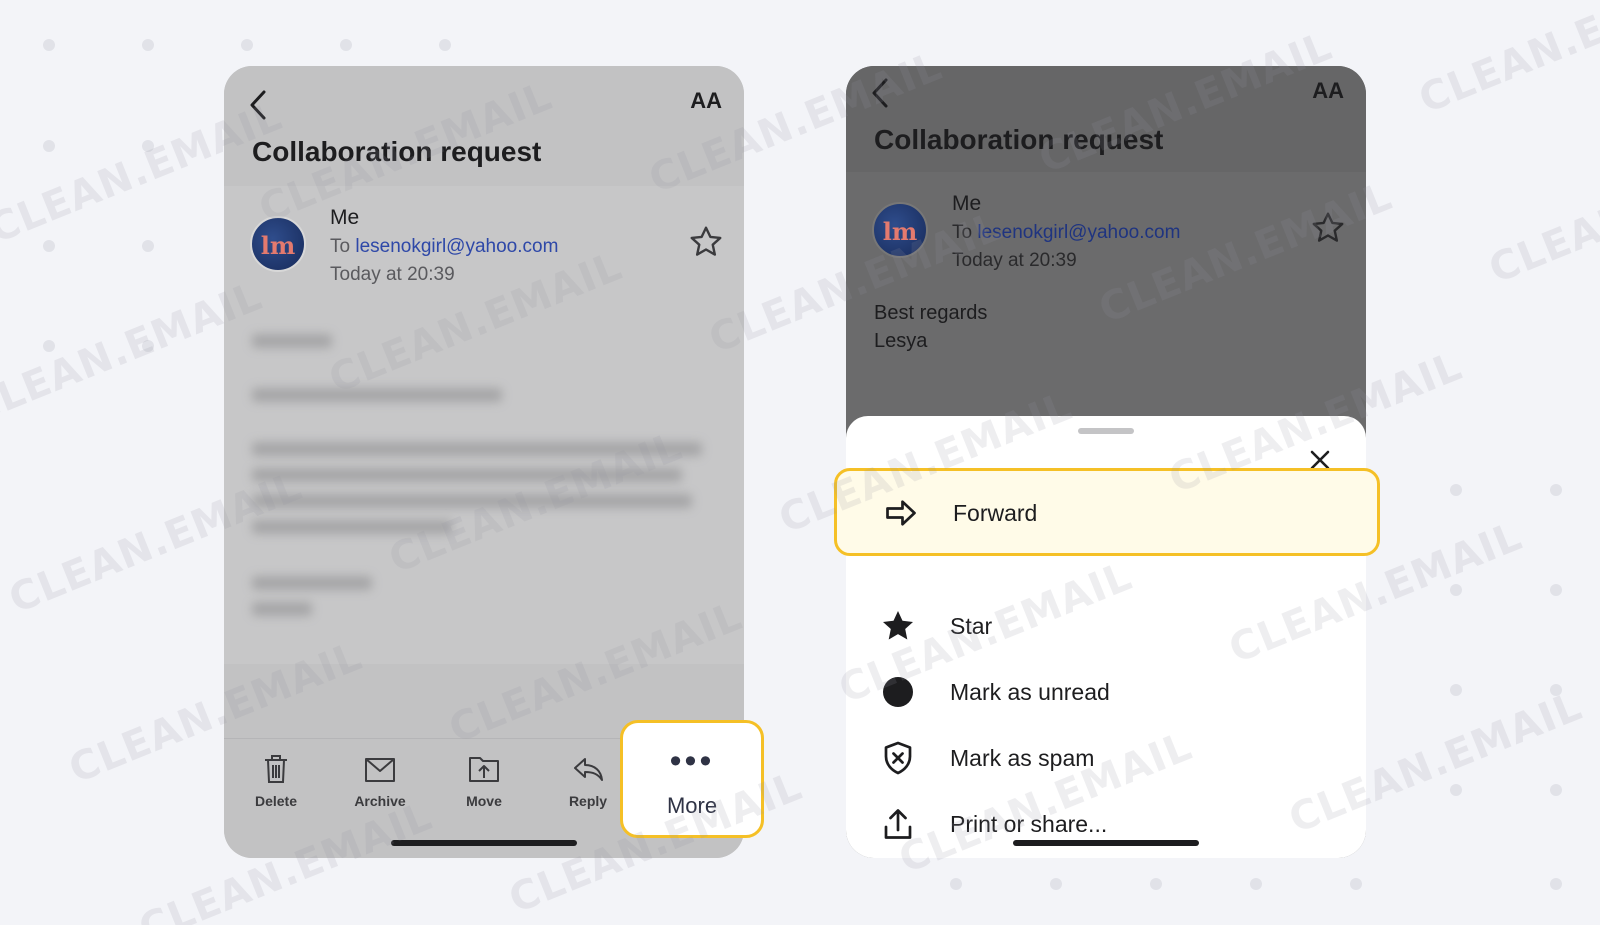 The height and width of the screenshot is (925, 1600). Describe the element at coordinates (898, 824) in the screenshot. I see `share-icon` at that location.